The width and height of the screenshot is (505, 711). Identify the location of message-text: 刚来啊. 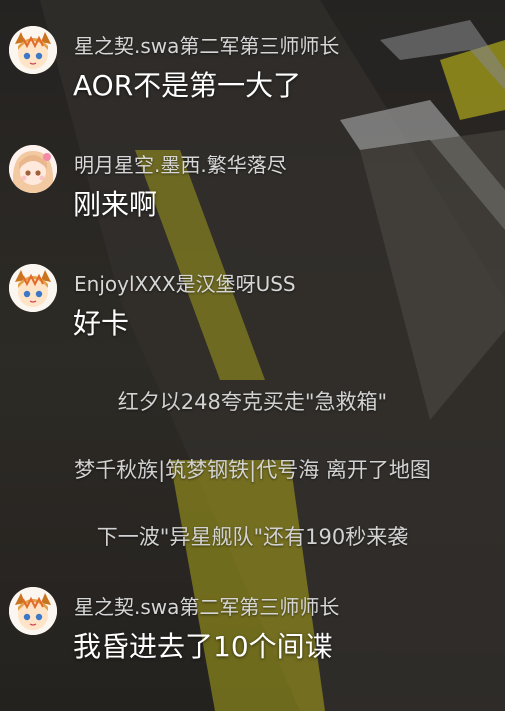
(115, 204).